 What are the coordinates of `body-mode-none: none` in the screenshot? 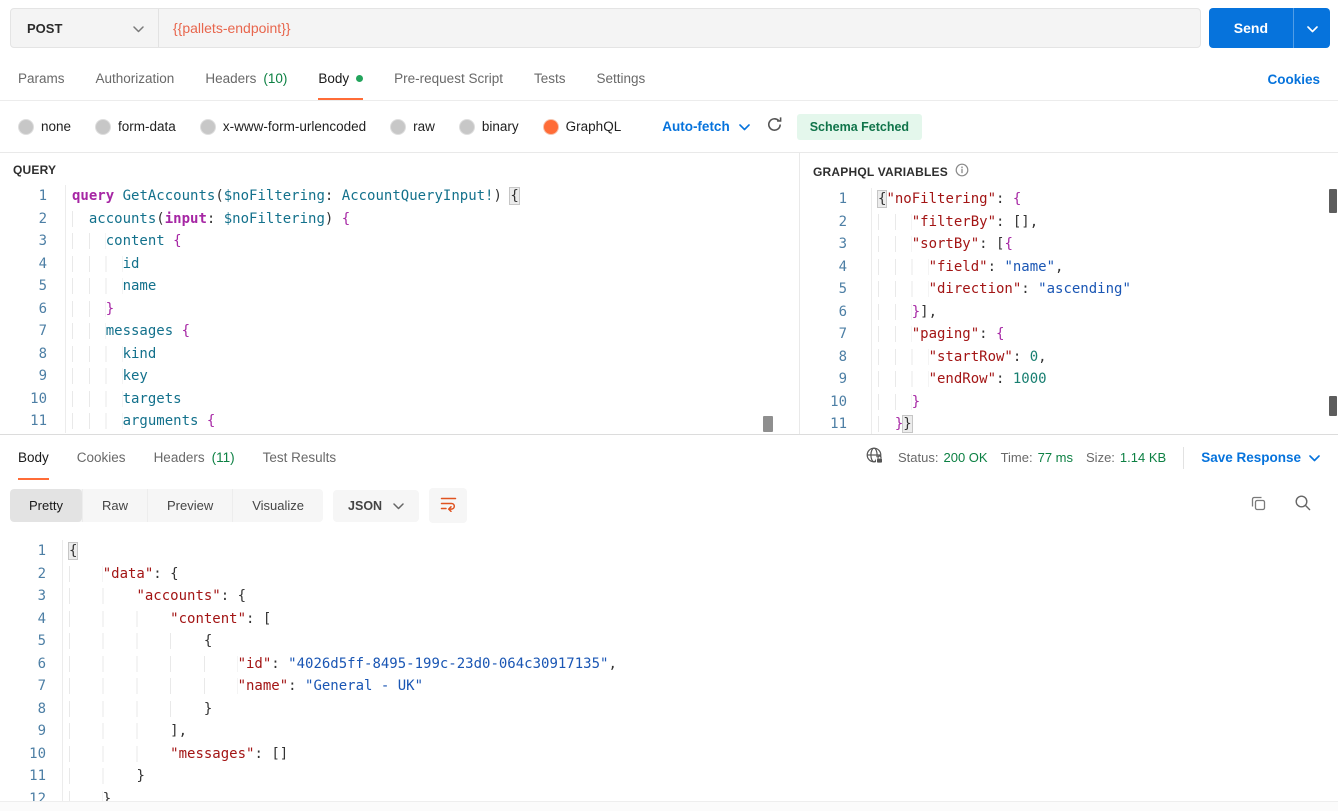 It's located at (45, 126).